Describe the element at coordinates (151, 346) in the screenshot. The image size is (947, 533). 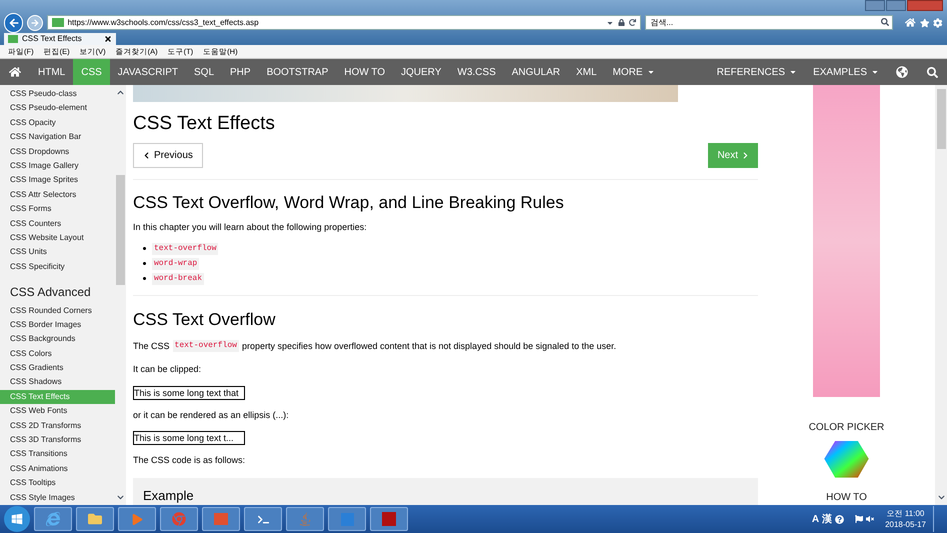
I see `paragraph: The CSS` at that location.